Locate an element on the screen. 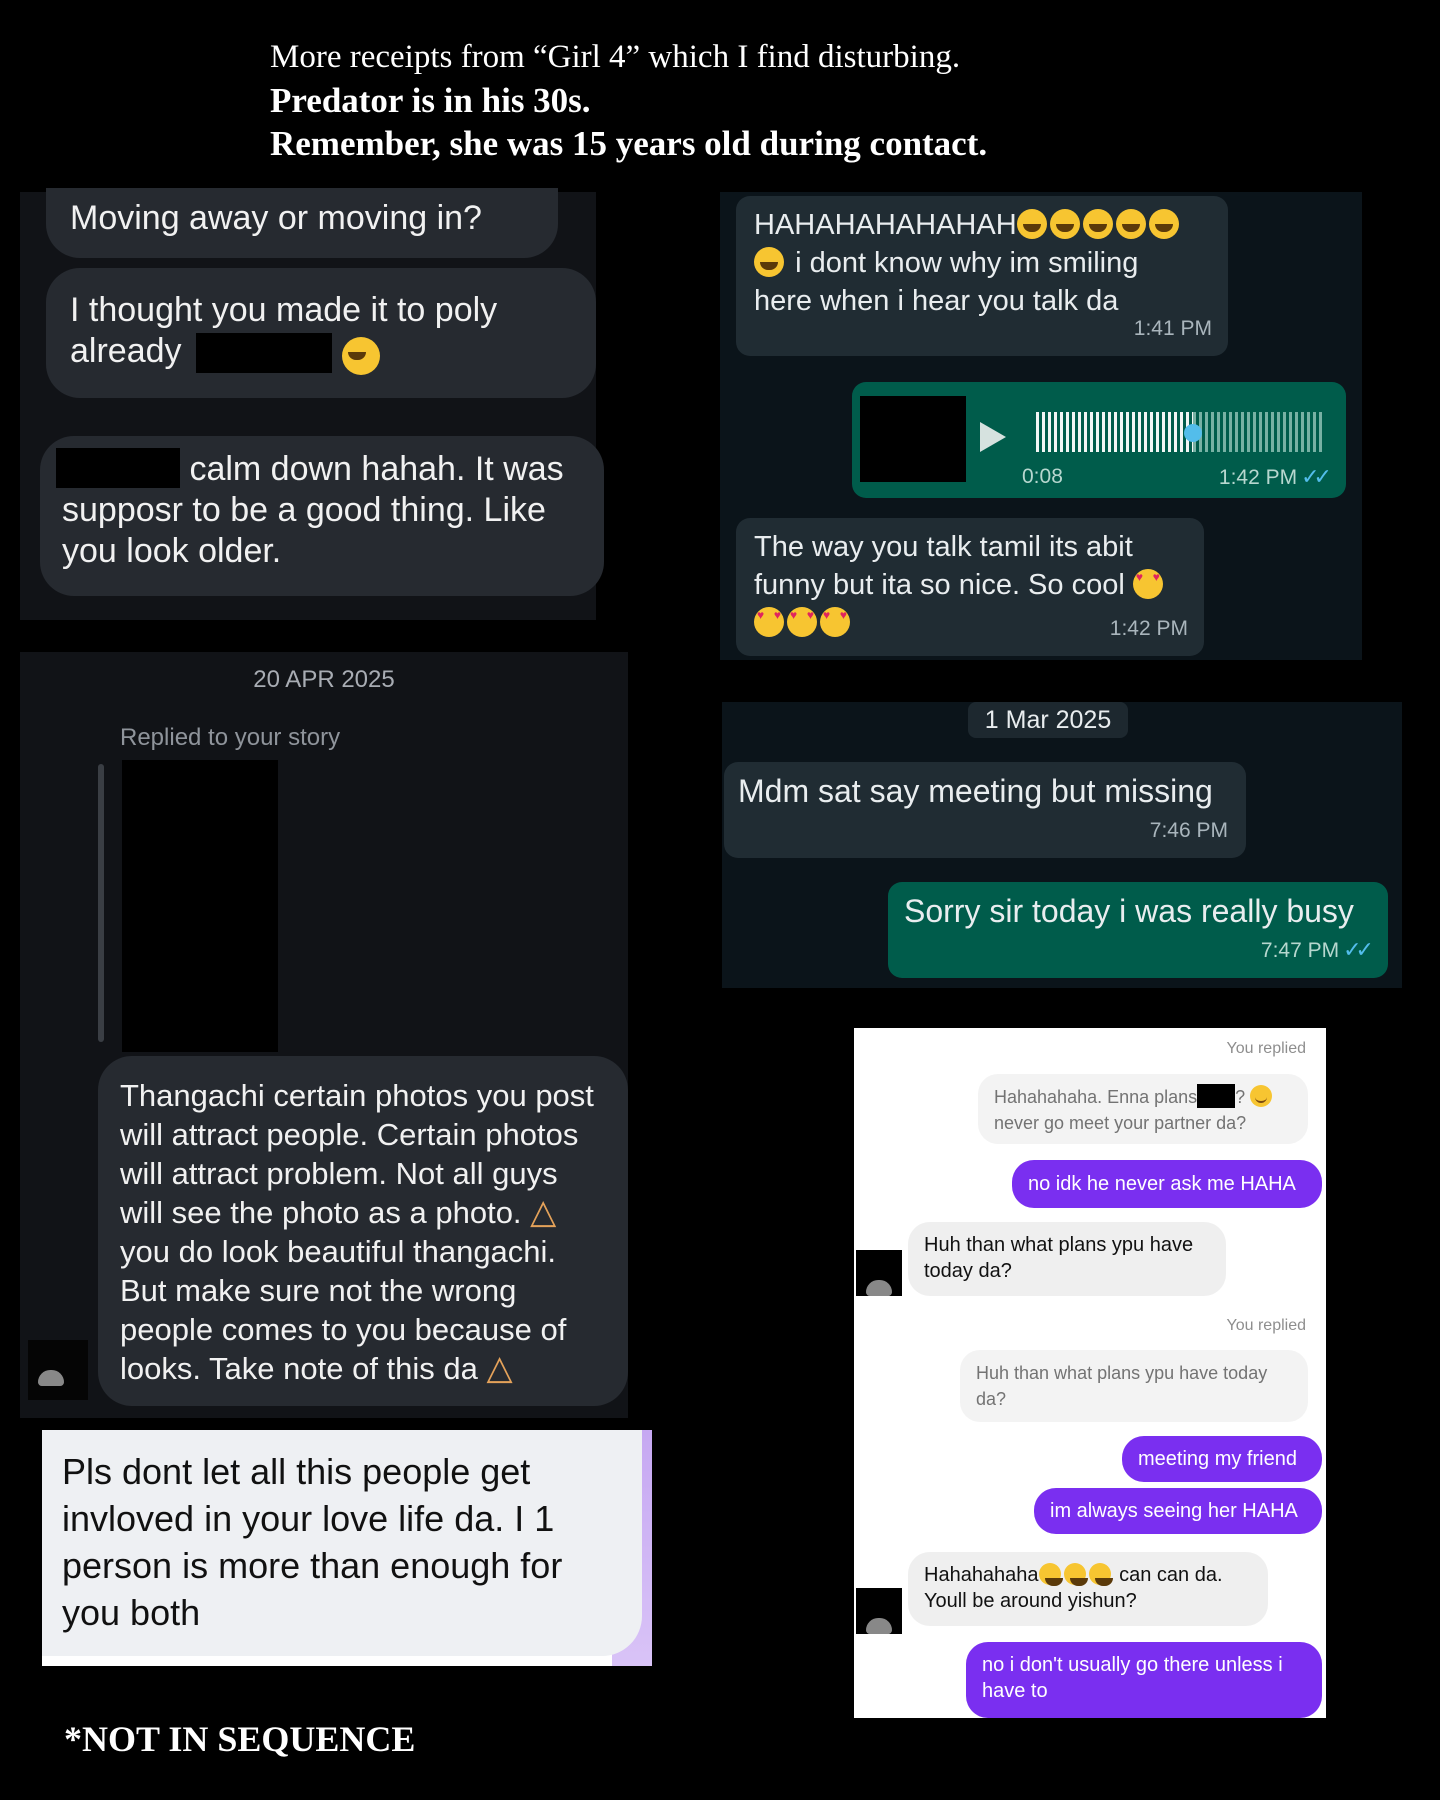  voice-message-bubble: 0:08 1:42 PM ✓✓ is located at coordinates (1099, 440).